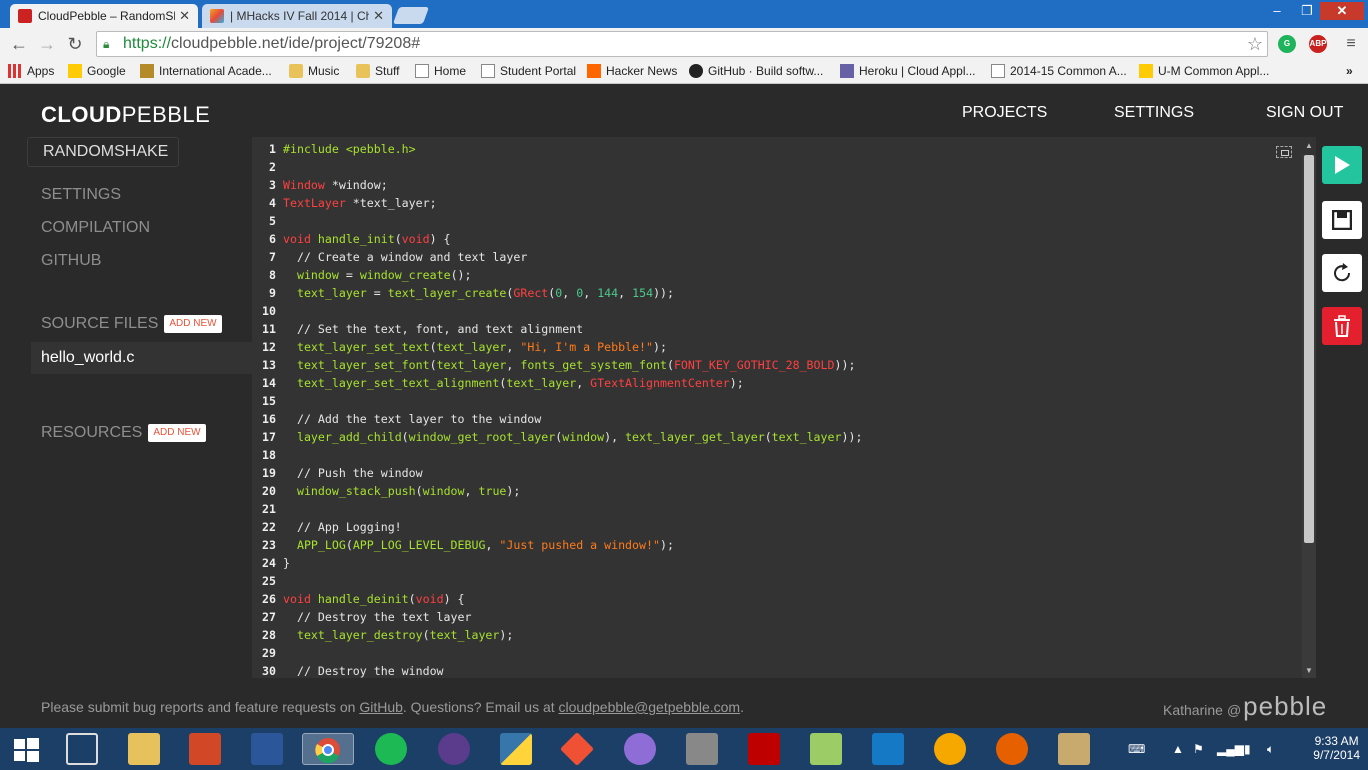 The height and width of the screenshot is (770, 1368). Describe the element at coordinates (557, 167) in the screenshot. I see `code-line: 2` at that location.